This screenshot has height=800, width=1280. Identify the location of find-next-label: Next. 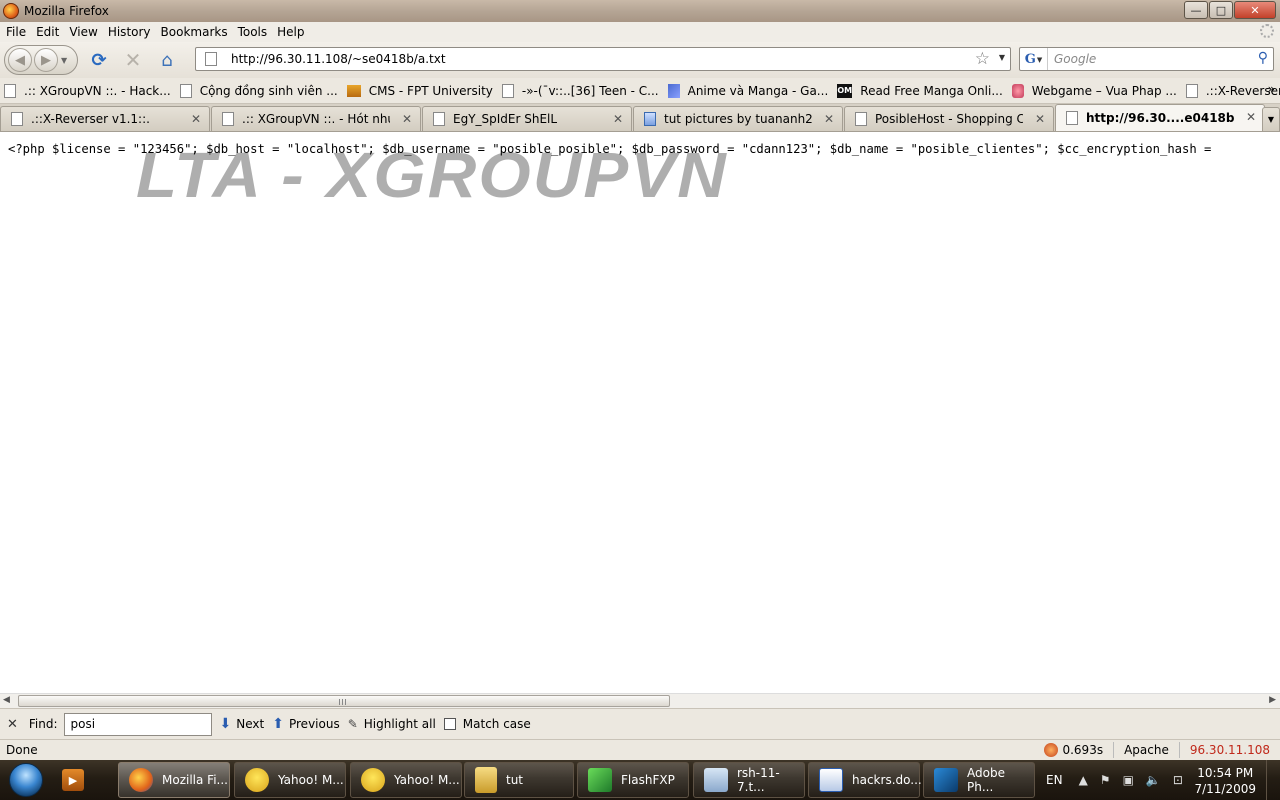
(250, 724).